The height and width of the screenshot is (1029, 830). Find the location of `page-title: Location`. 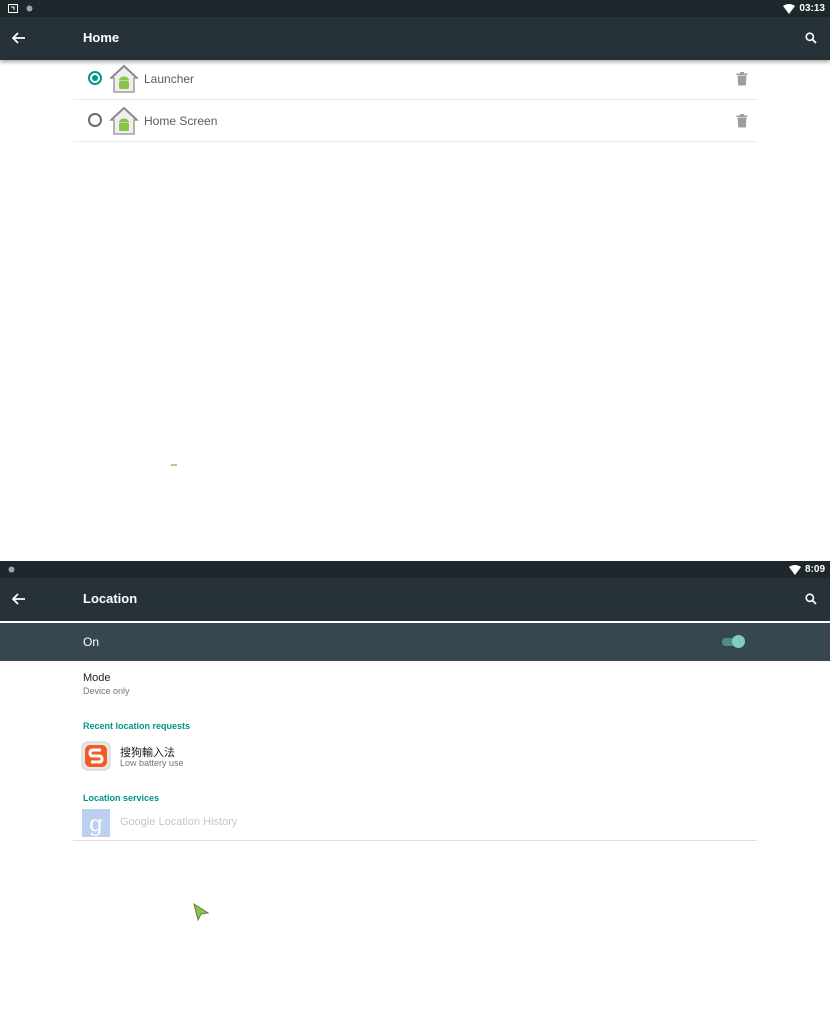

page-title: Location is located at coordinates (110, 598).